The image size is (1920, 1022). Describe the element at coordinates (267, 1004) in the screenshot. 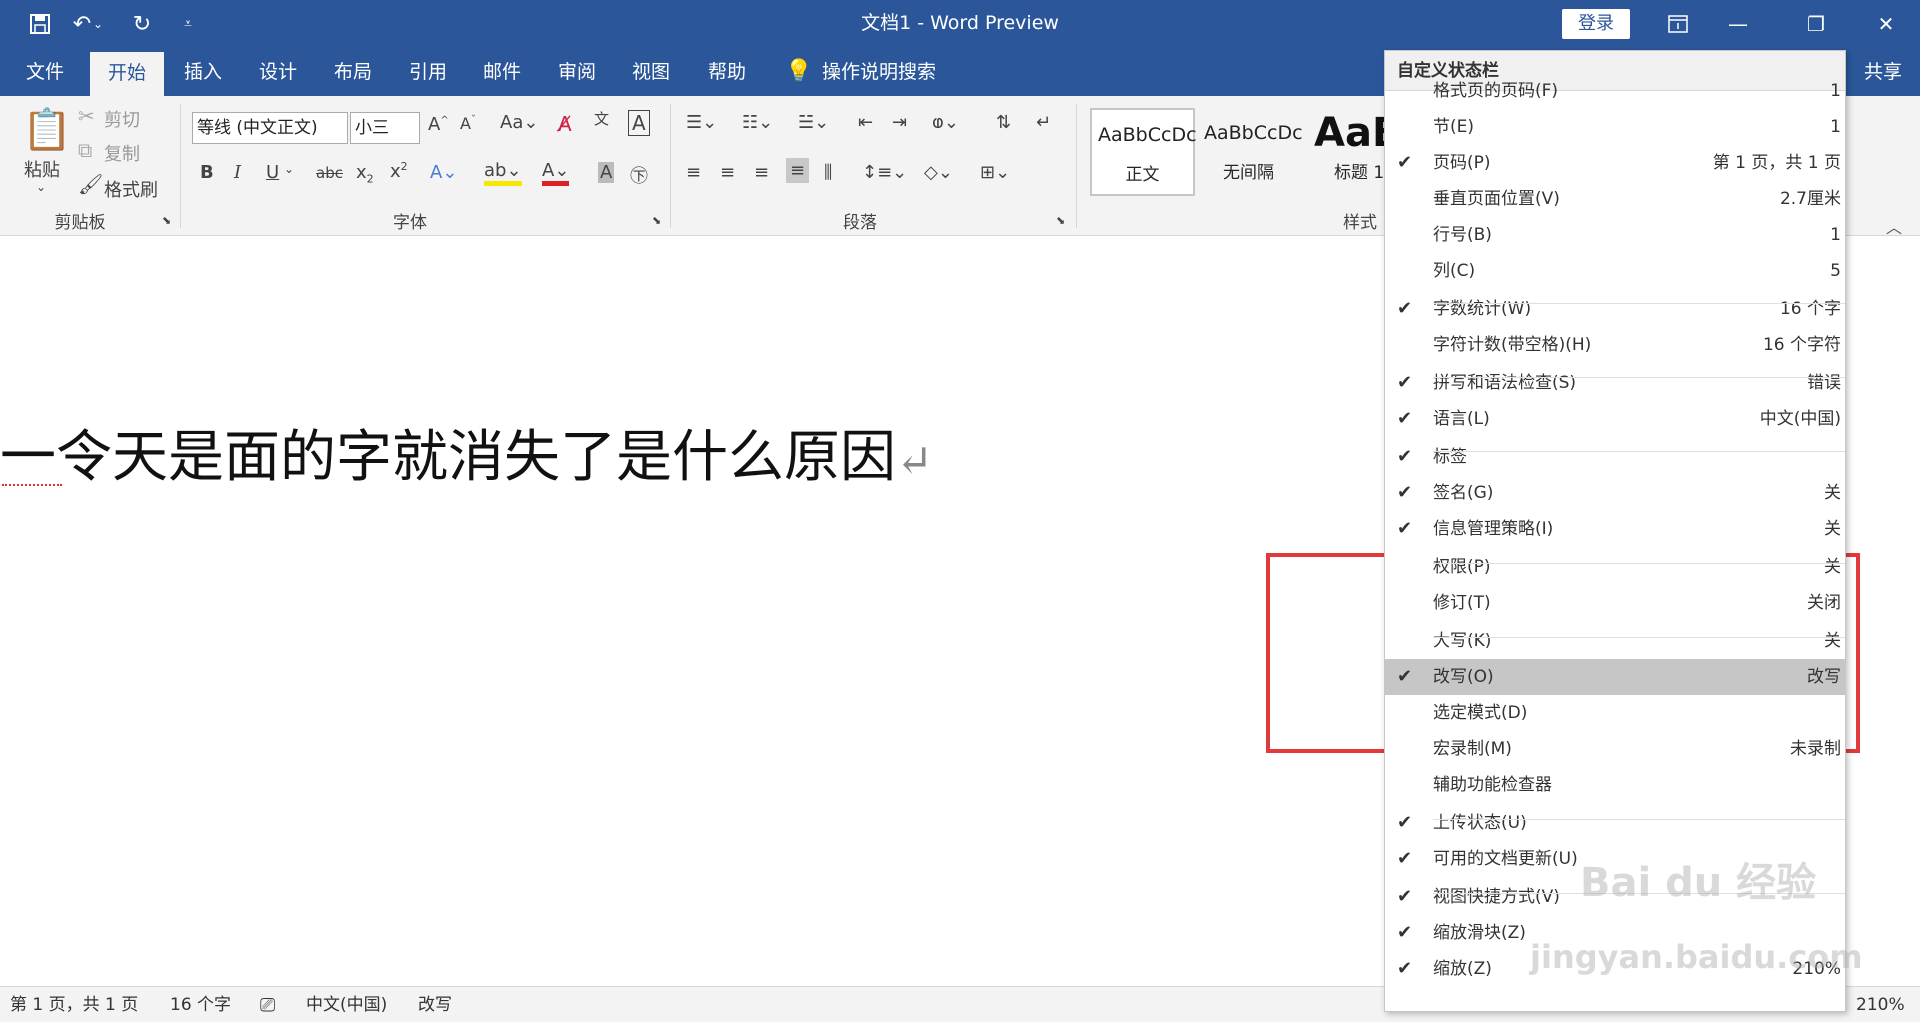

I see `proofing-icon: ⎚` at that location.